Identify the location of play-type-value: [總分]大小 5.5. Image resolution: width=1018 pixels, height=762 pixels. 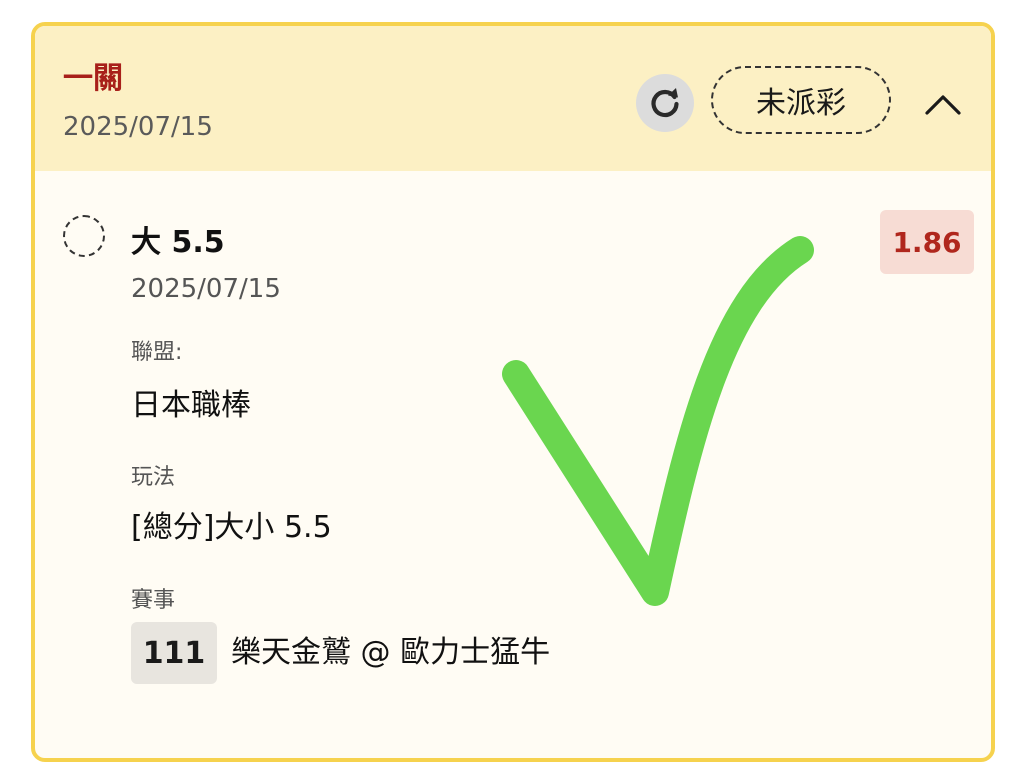
(231, 527).